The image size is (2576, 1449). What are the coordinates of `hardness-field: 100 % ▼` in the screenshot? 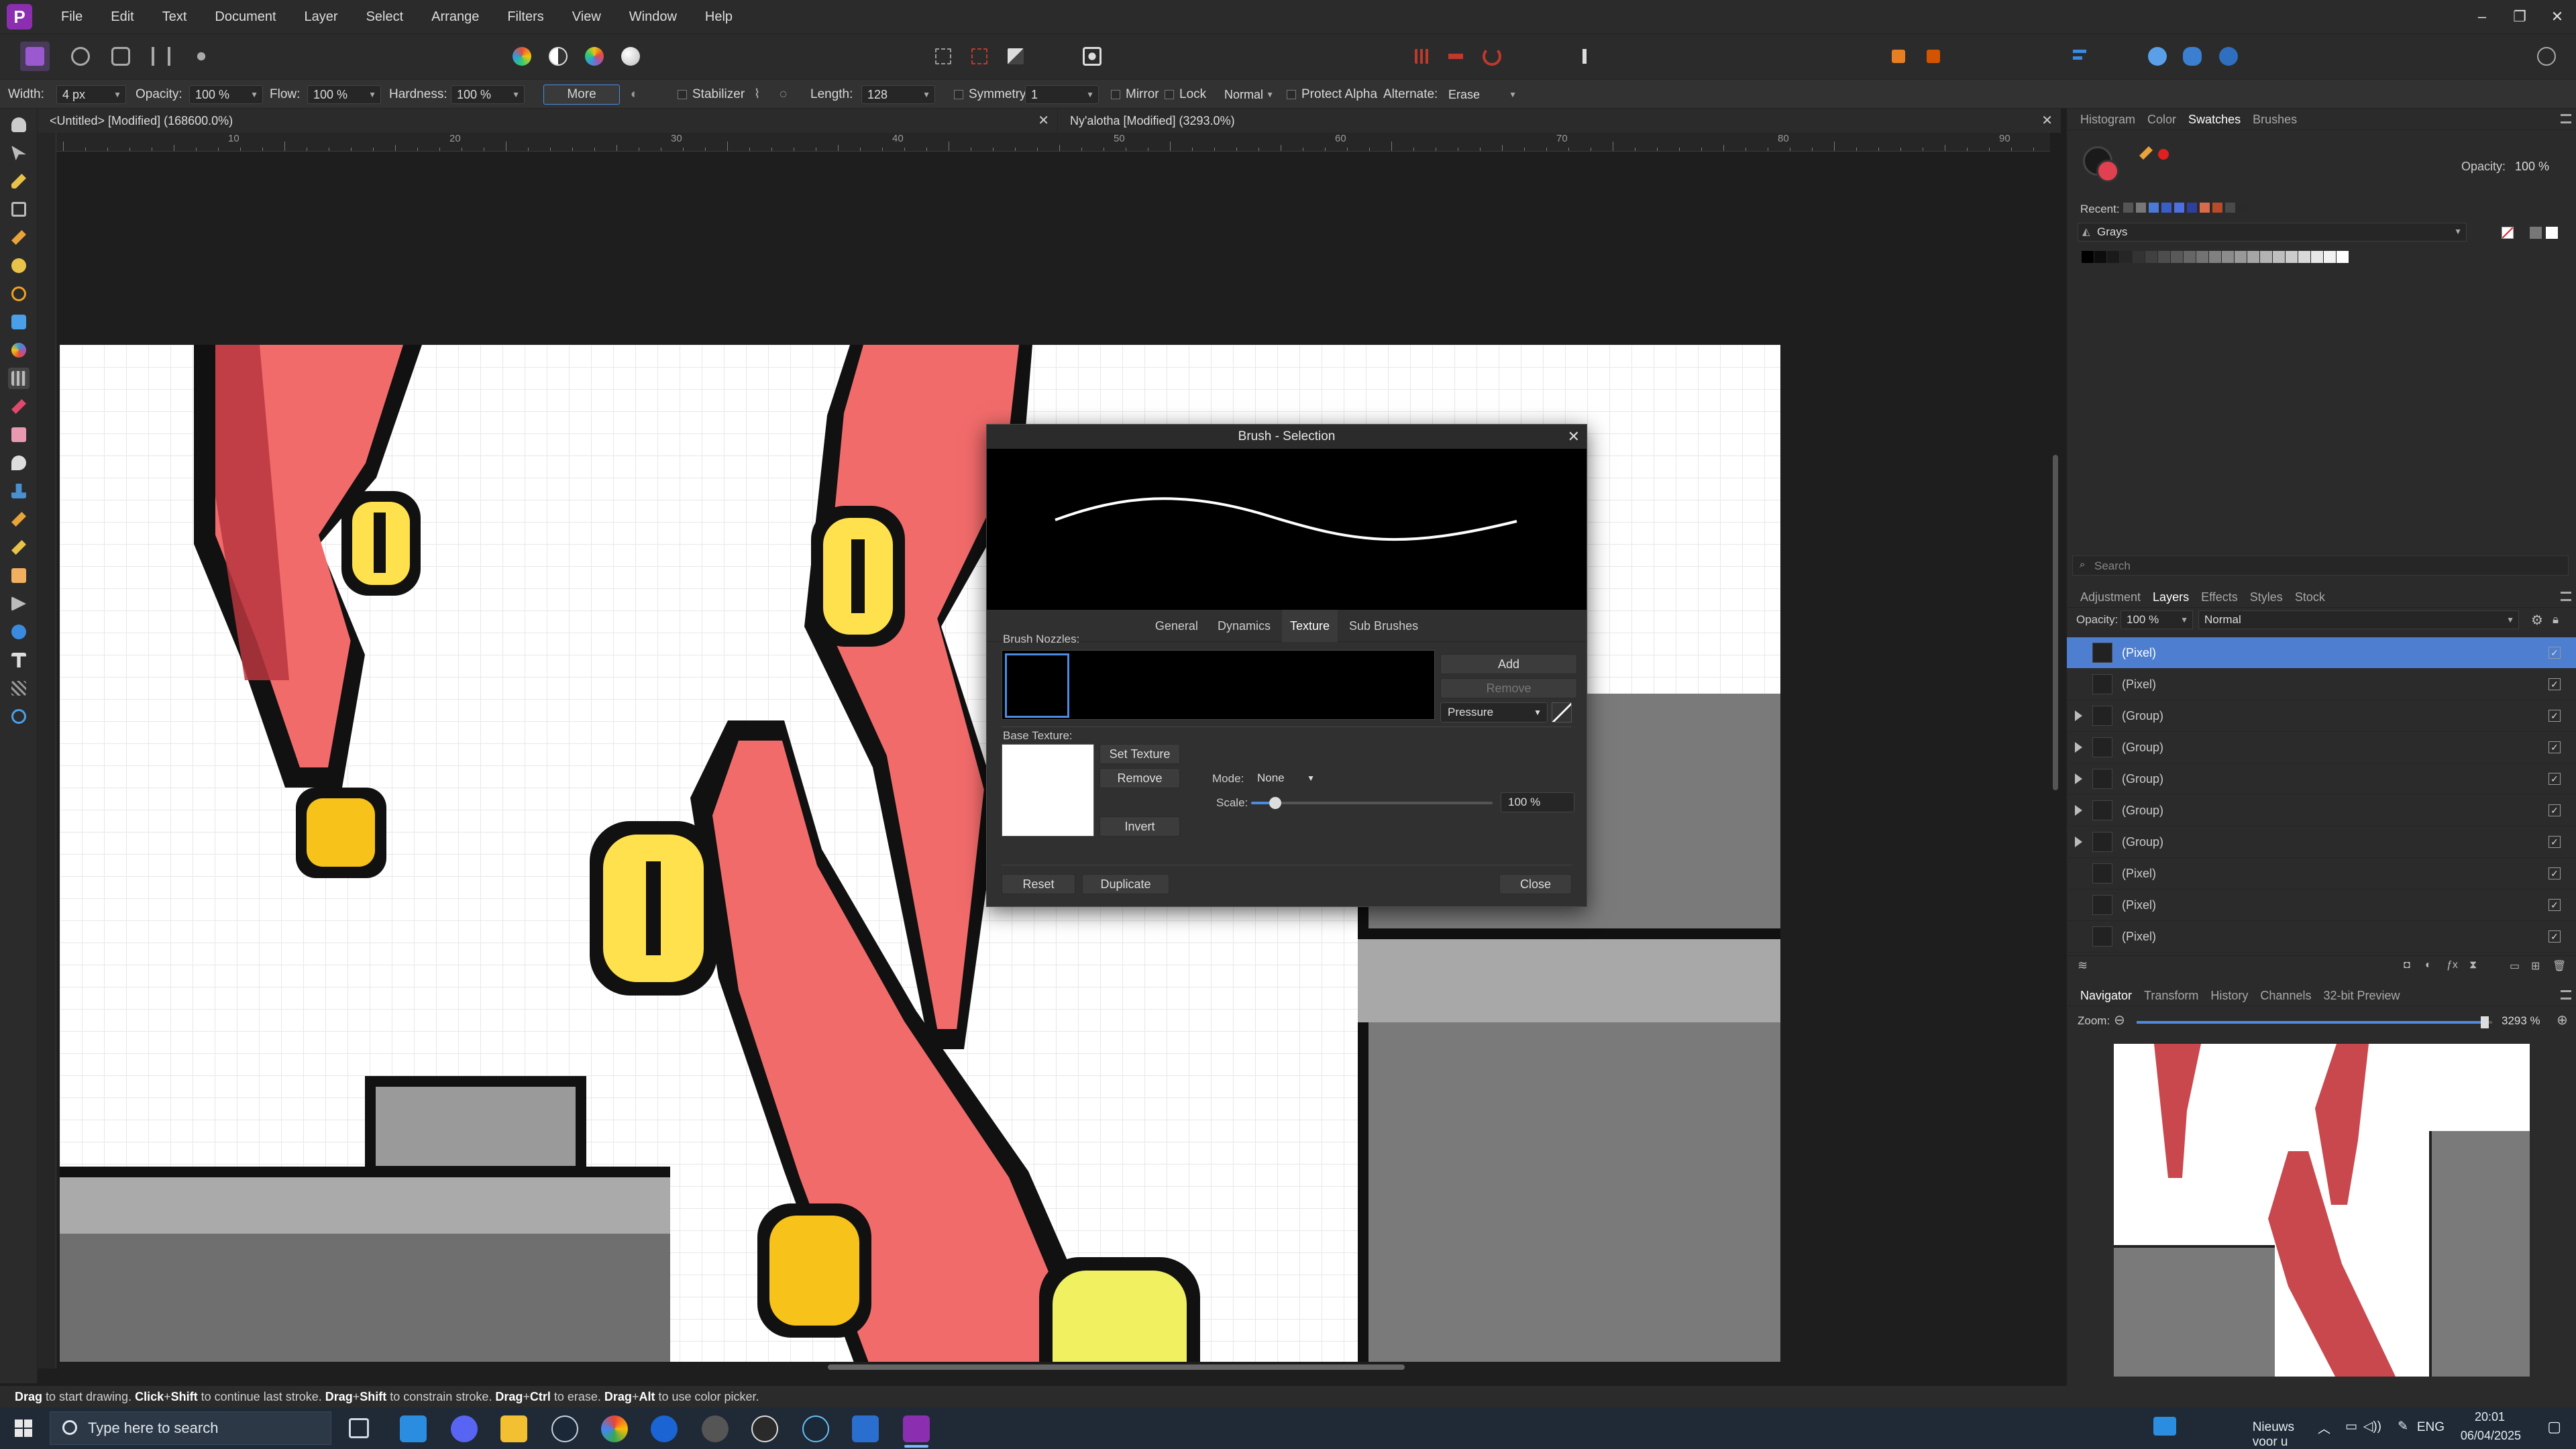 It's located at (488, 94).